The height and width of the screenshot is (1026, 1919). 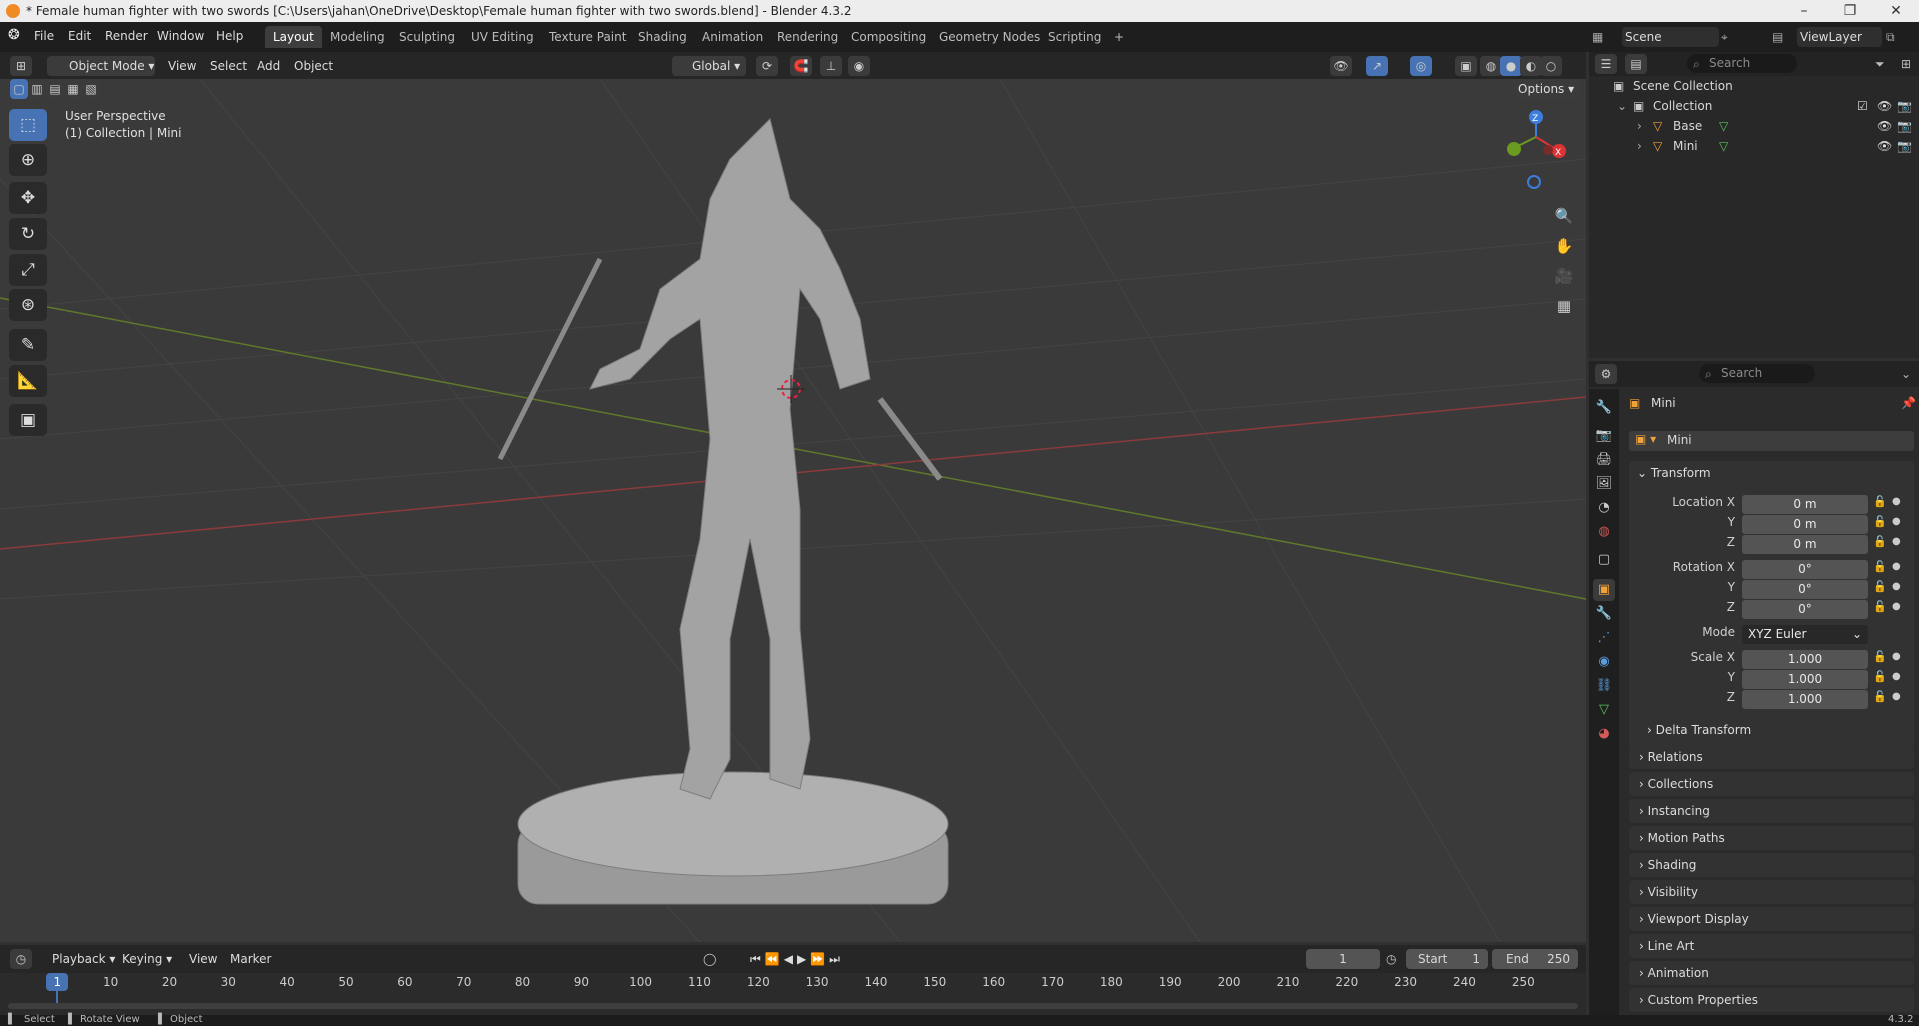 What do you see at coordinates (1341, 66) in the screenshot?
I see `visibility-icon: 👁` at bounding box center [1341, 66].